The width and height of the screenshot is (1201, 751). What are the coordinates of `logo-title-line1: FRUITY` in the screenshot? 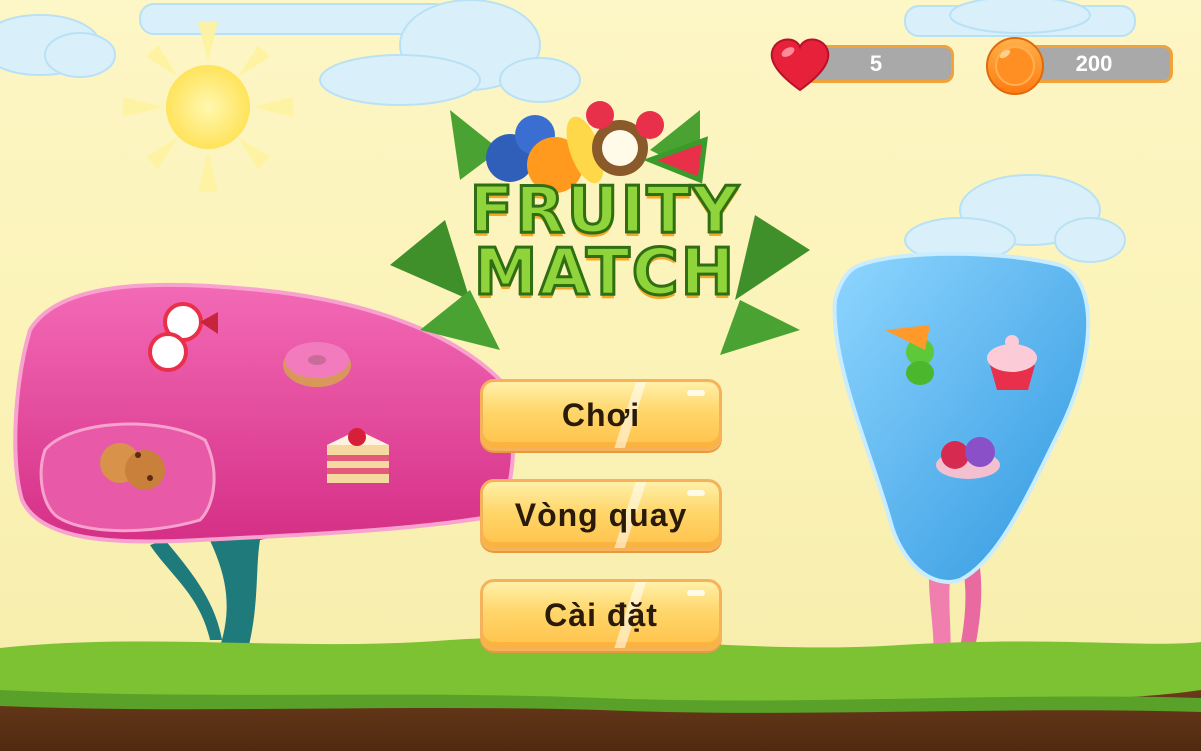 It's located at (604, 211).